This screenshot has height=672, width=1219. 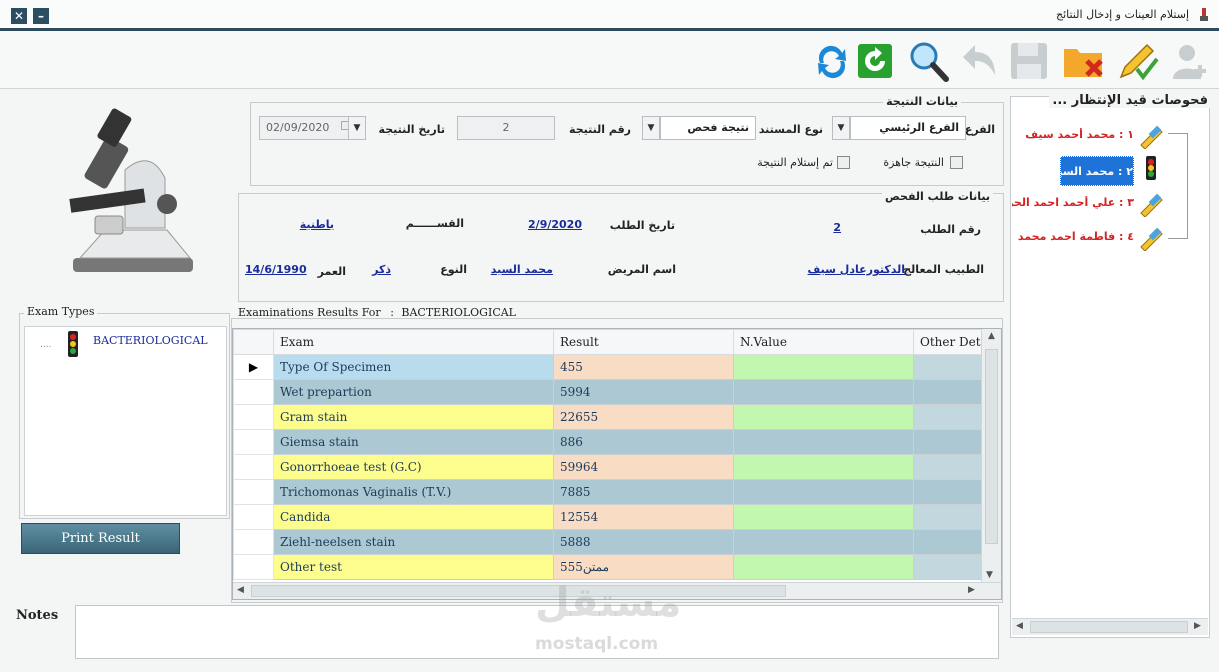 I want to click on result-cell: 5888, so click(x=643, y=542).